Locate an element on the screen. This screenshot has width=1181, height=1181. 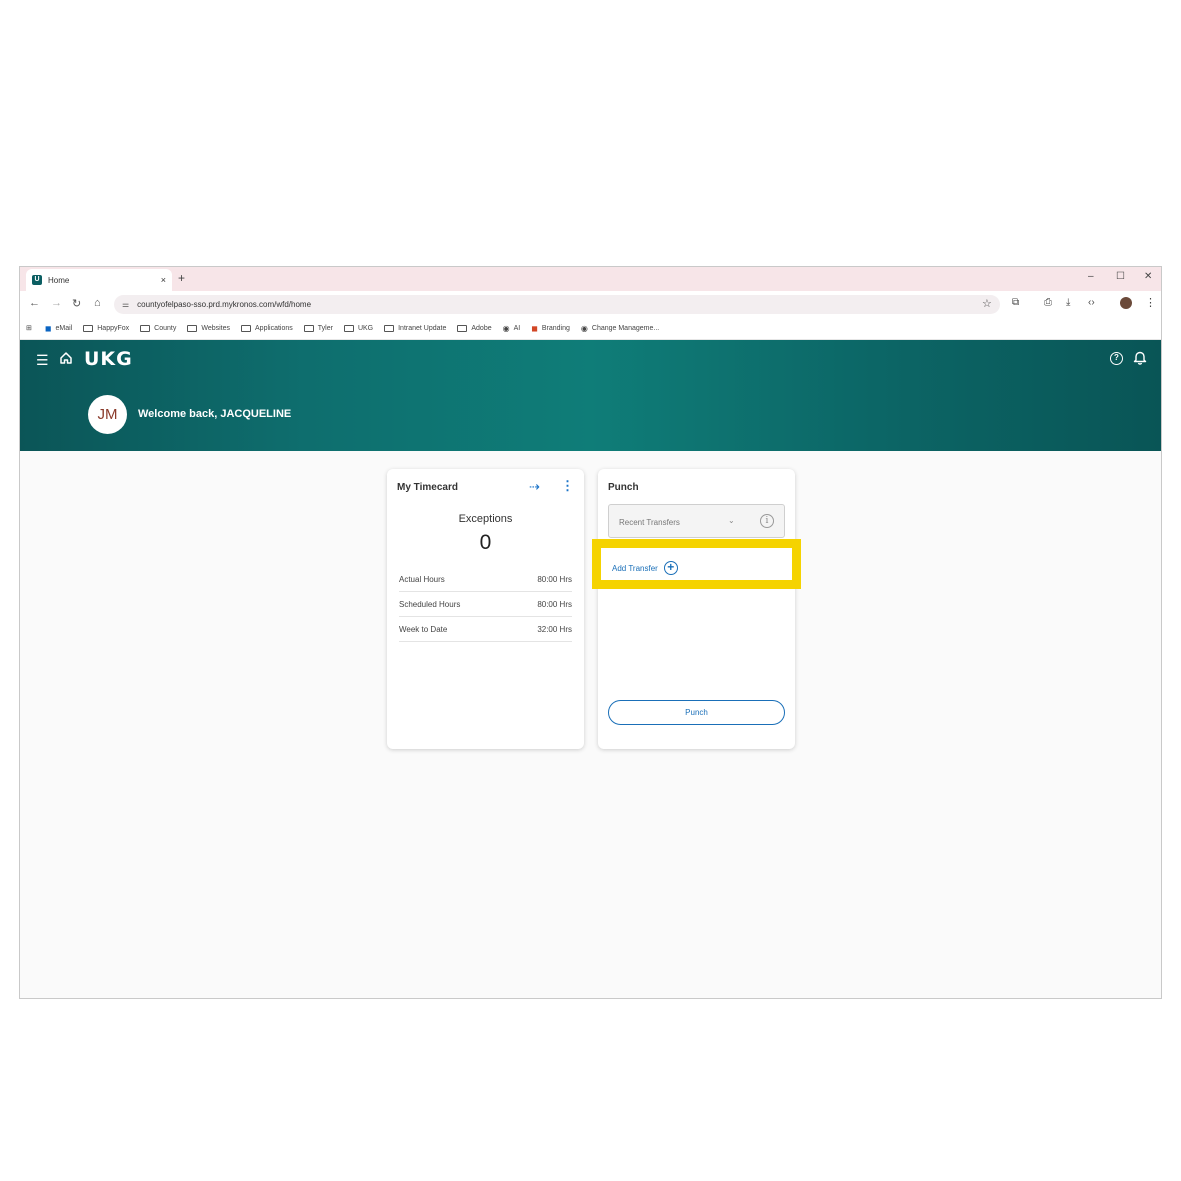
add-transfer-button: Add Transfer + is located at coordinates (645, 568).